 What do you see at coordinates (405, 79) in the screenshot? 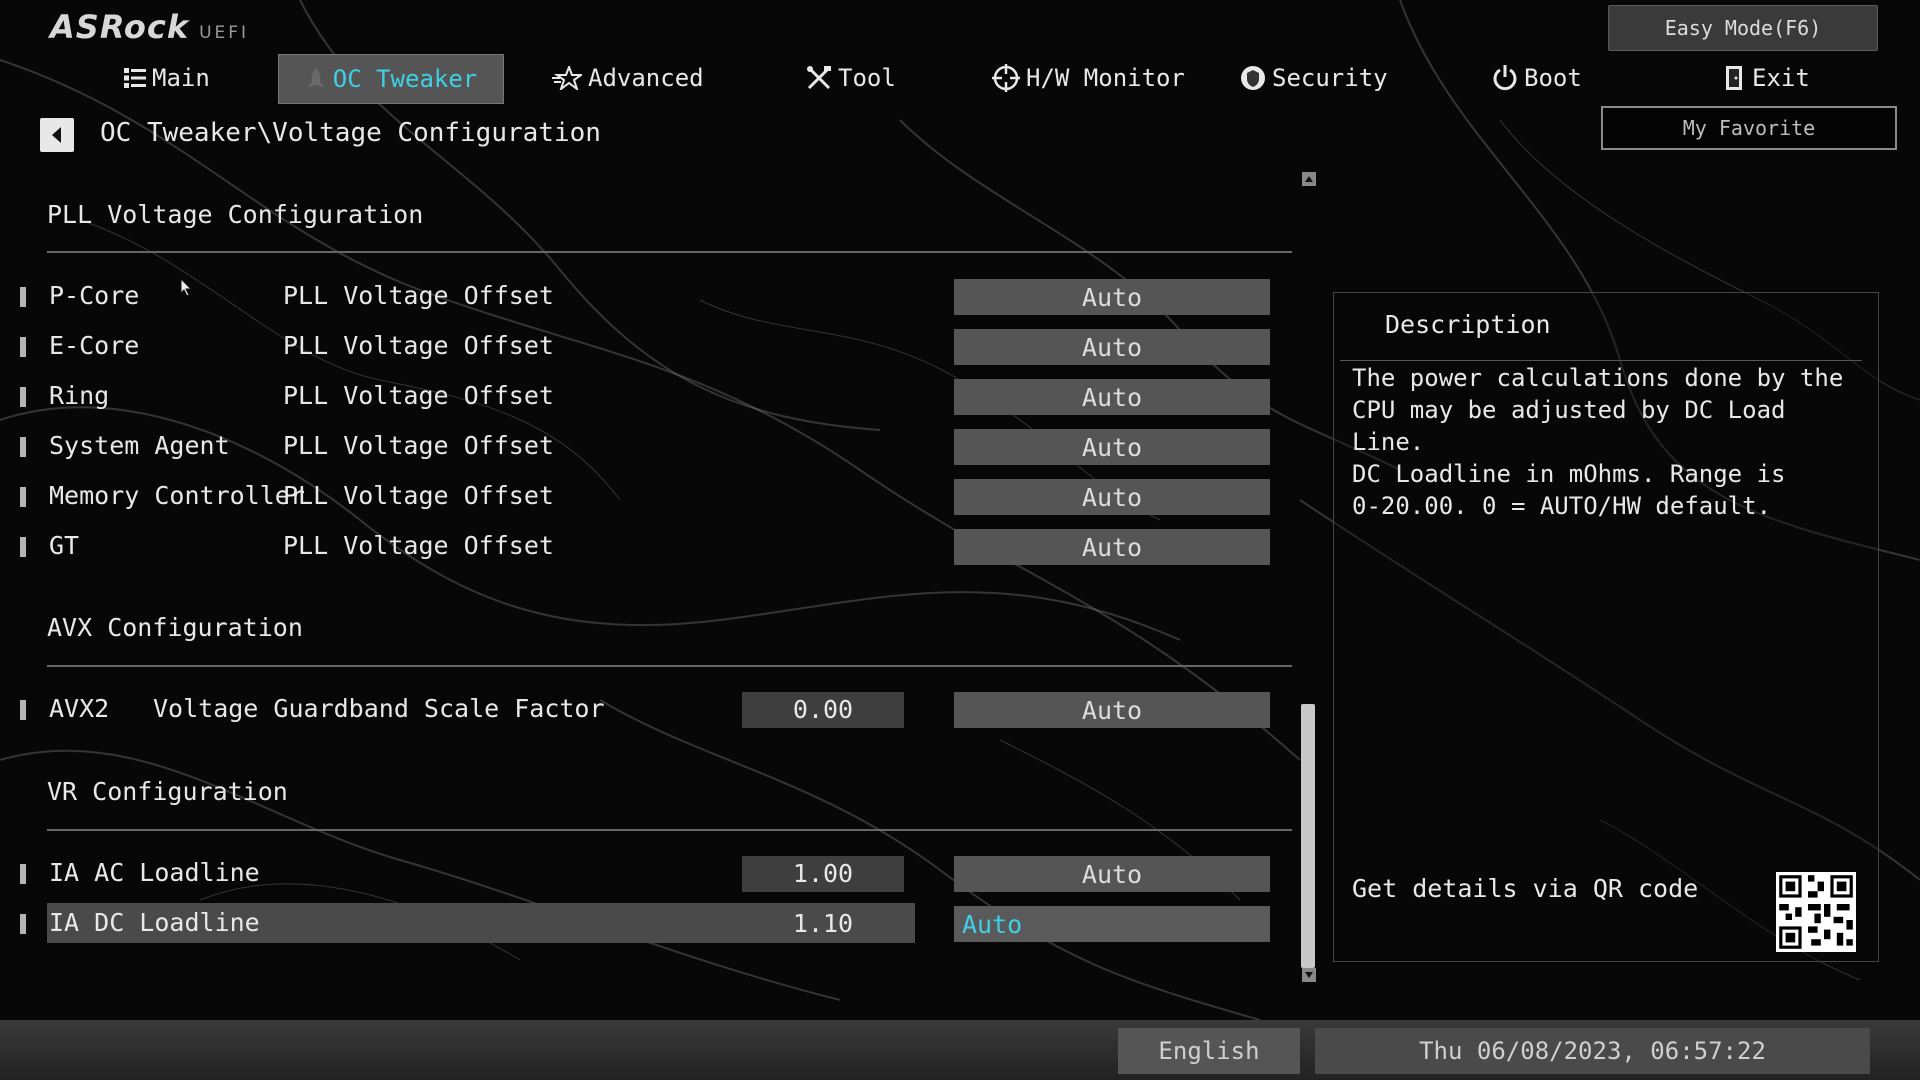
I see `tab-oc-tweaker-label: OC Tweaker` at bounding box center [405, 79].